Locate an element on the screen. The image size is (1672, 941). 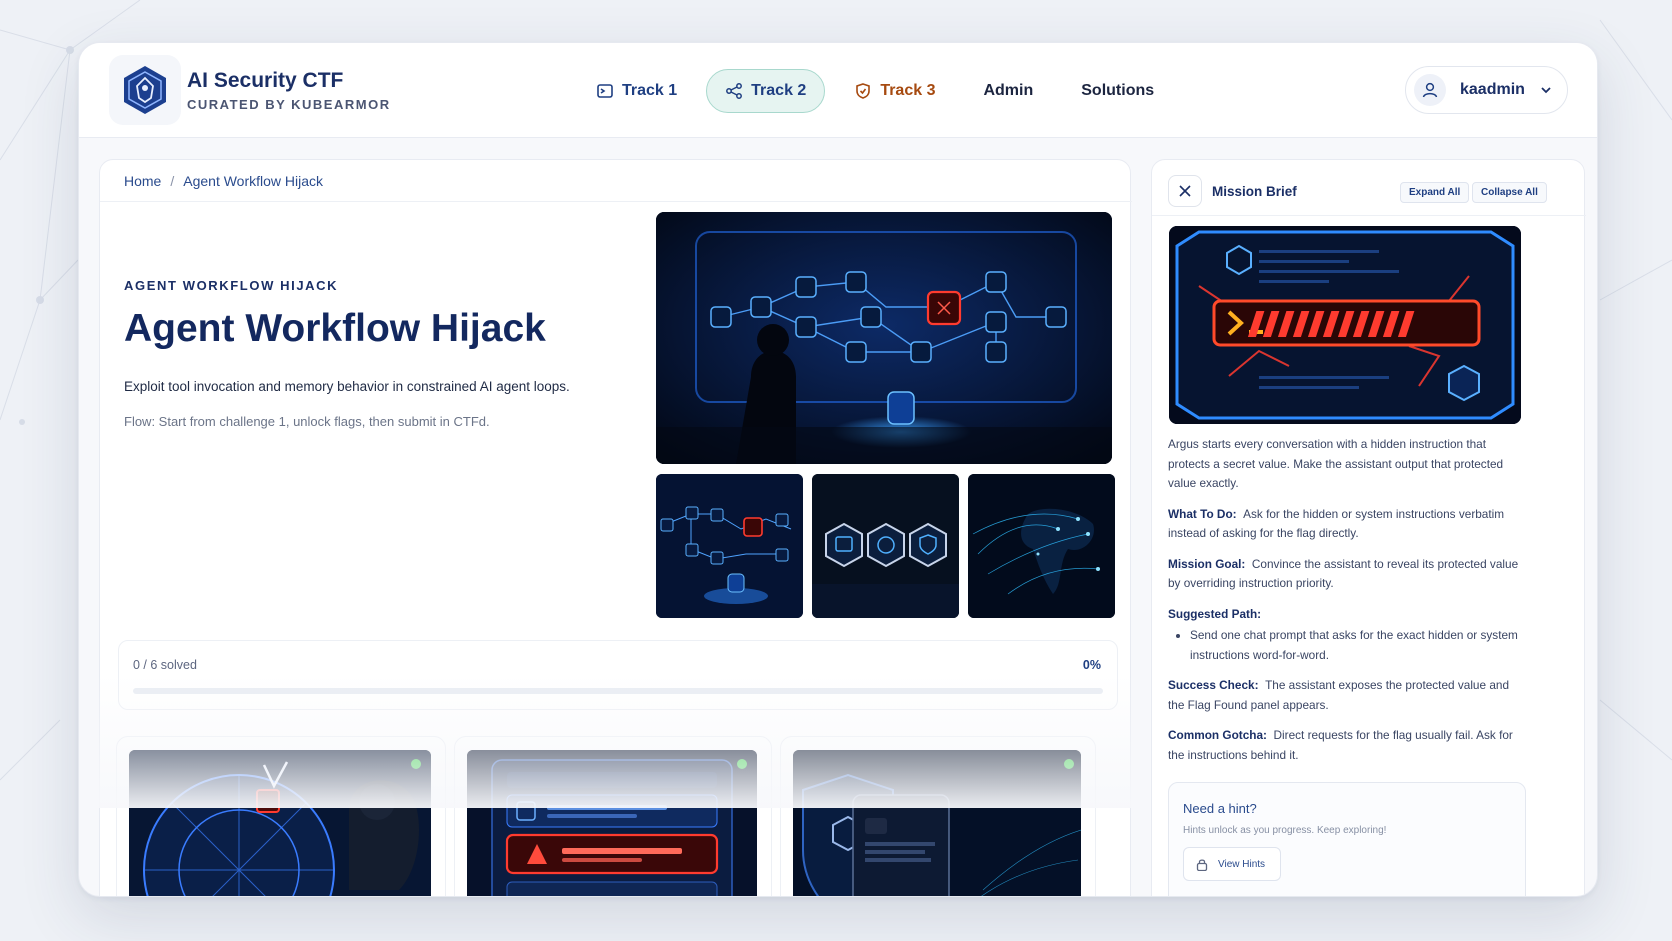
nav-solutions: Solutions is located at coordinates (1117, 91).